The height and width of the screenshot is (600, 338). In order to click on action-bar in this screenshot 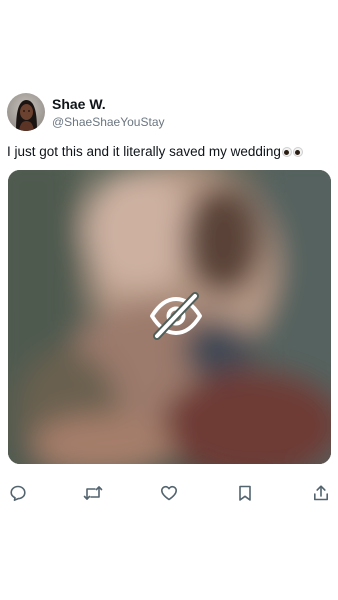, I will do `click(169, 493)`.